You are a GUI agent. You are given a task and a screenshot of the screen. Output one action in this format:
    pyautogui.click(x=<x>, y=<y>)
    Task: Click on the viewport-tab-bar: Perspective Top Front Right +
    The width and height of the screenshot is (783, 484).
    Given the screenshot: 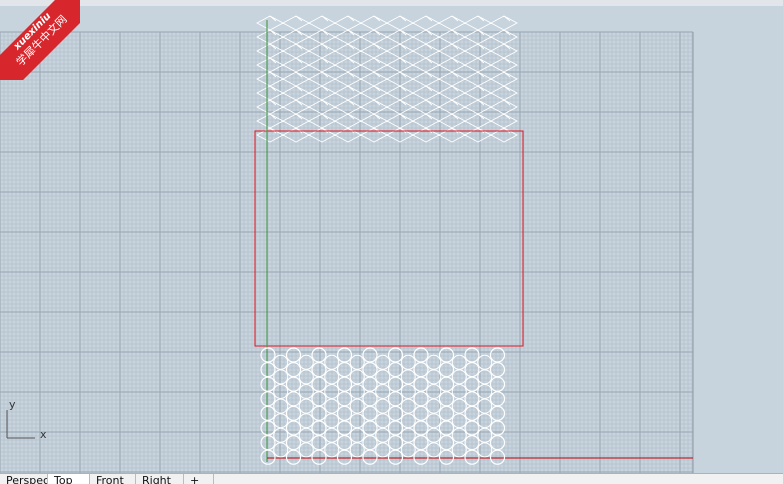 What is the action you would take?
    pyautogui.click(x=391, y=478)
    